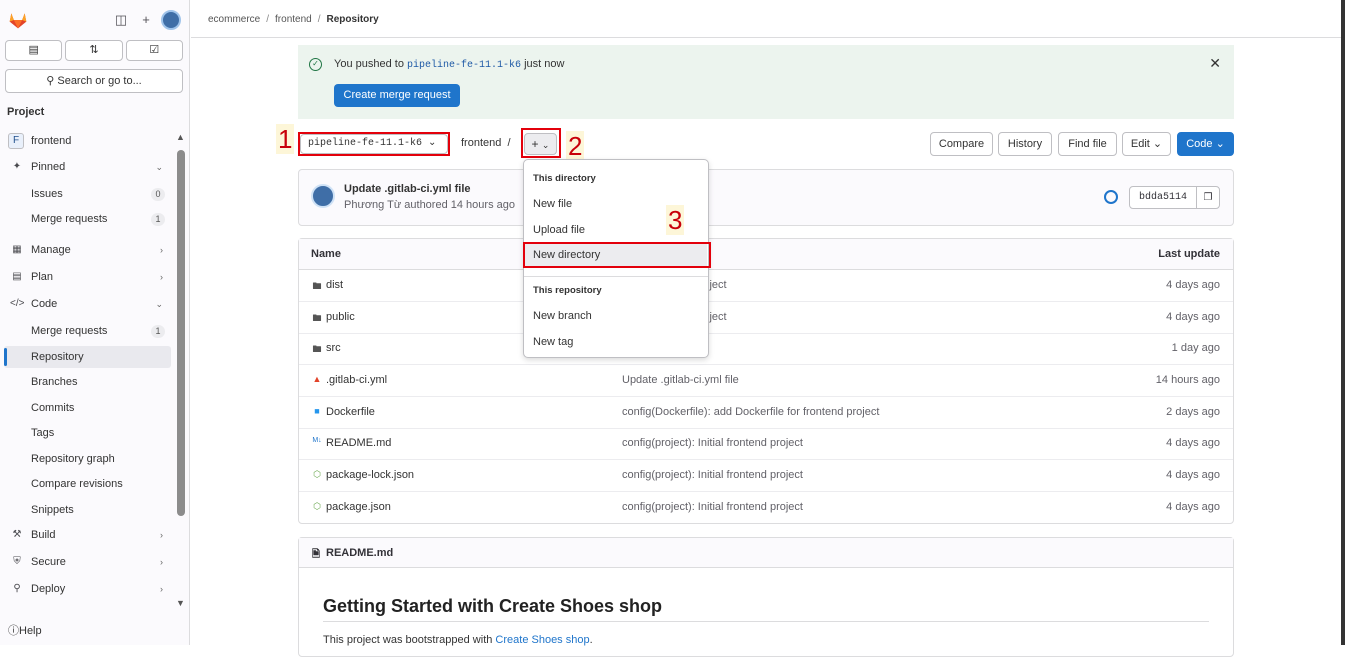 The image size is (1345, 657). I want to click on help-label: Help, so click(30, 631).